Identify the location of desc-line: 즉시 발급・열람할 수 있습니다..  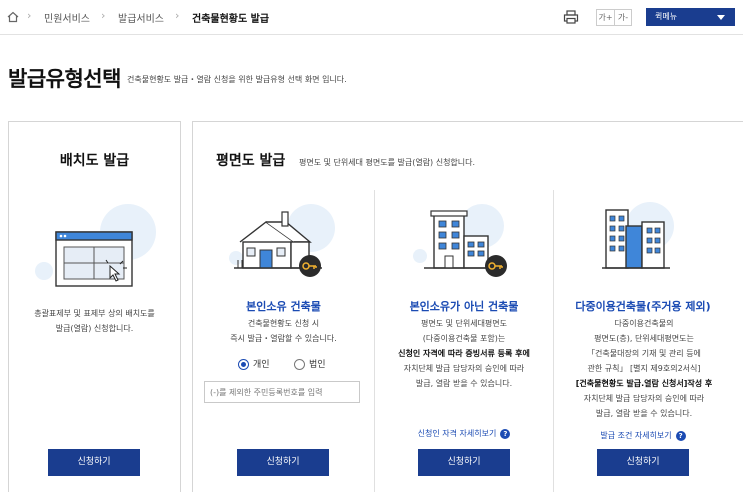
(283, 338).